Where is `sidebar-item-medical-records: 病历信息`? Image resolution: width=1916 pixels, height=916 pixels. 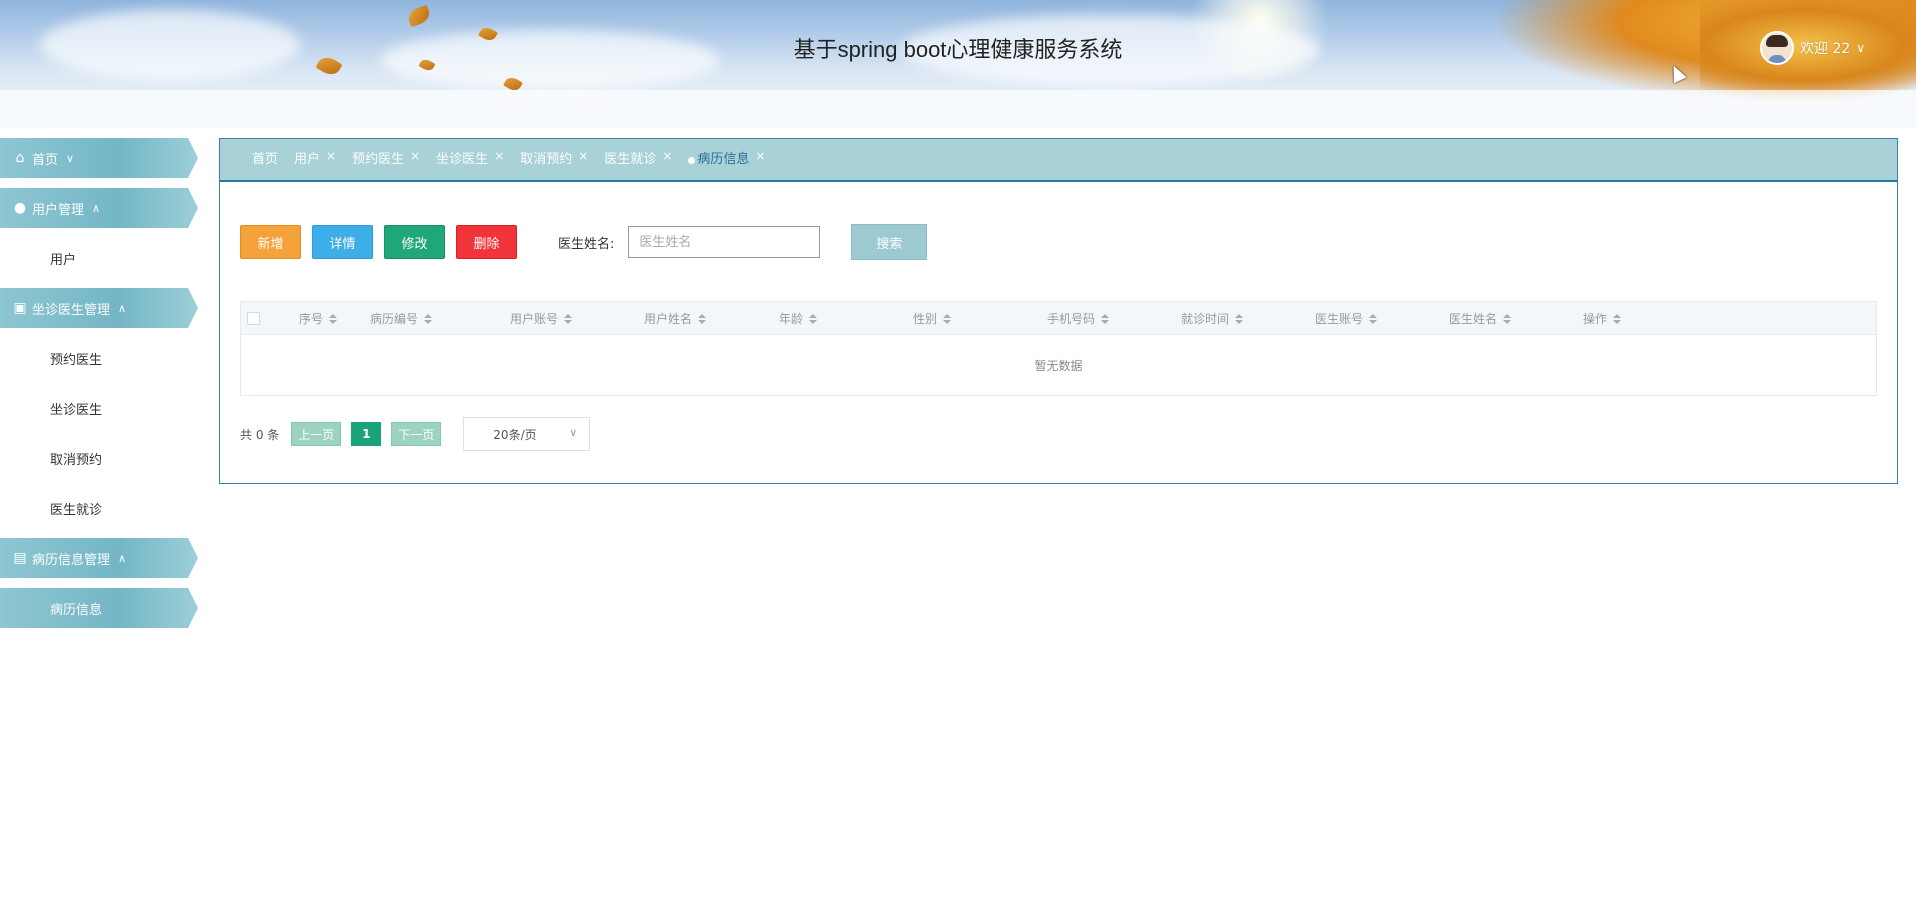
sidebar-item-medical-records: 病历信息 is located at coordinates (99, 608).